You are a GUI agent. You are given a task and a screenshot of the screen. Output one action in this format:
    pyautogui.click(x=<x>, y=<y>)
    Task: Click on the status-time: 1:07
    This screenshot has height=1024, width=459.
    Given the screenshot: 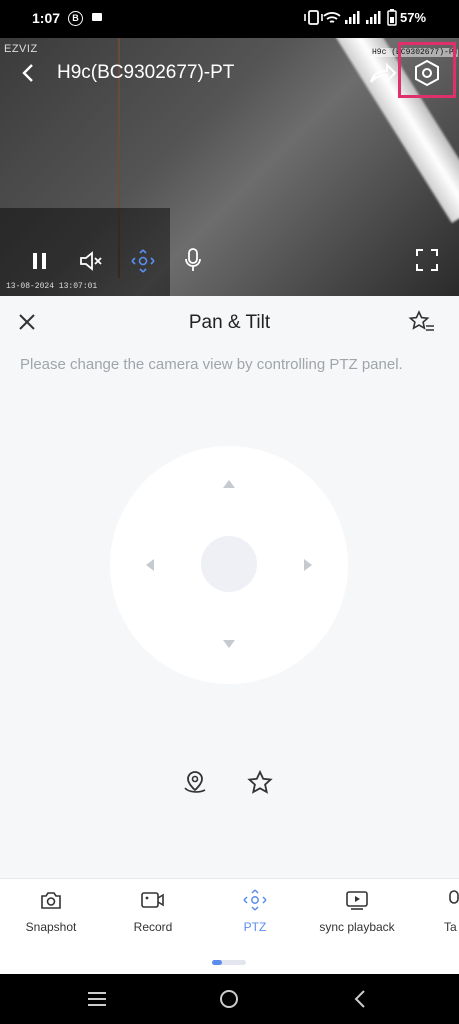 What is the action you would take?
    pyautogui.click(x=46, y=18)
    